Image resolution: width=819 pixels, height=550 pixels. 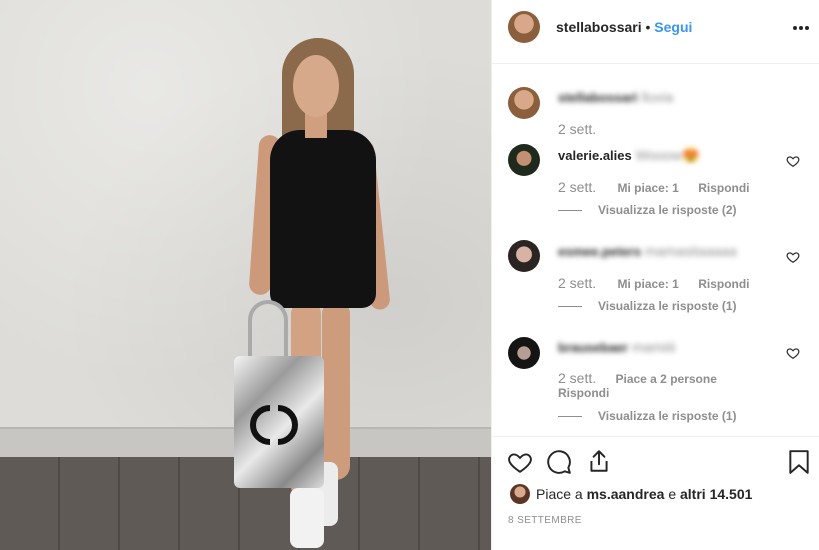 I want to click on bag-logo-icon, so click(x=274, y=425).